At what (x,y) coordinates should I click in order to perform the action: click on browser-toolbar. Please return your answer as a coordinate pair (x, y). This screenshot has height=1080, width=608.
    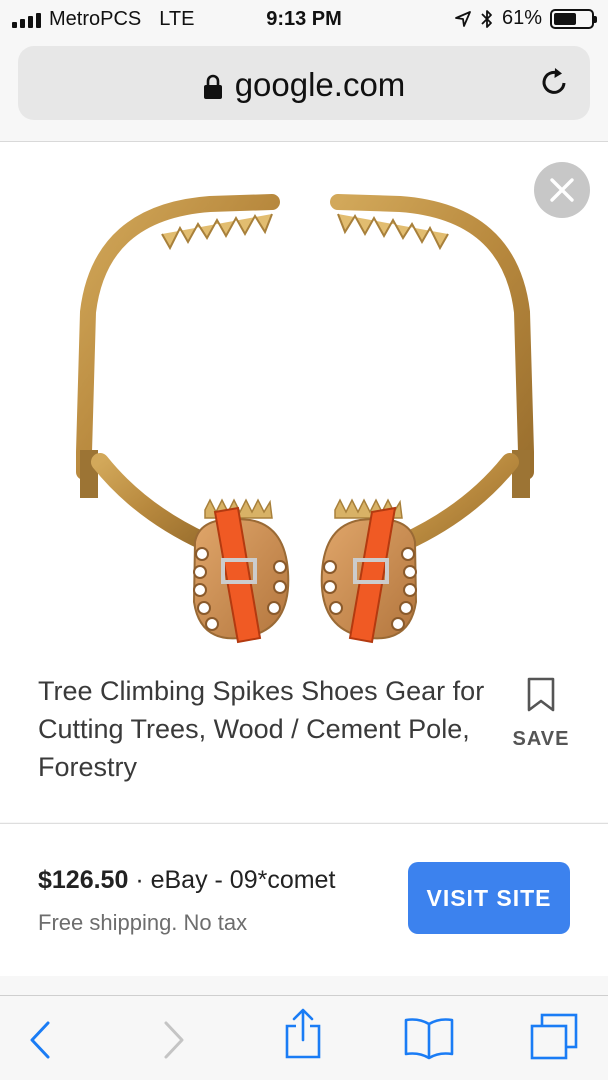
    Looking at the image, I should click on (304, 1038).